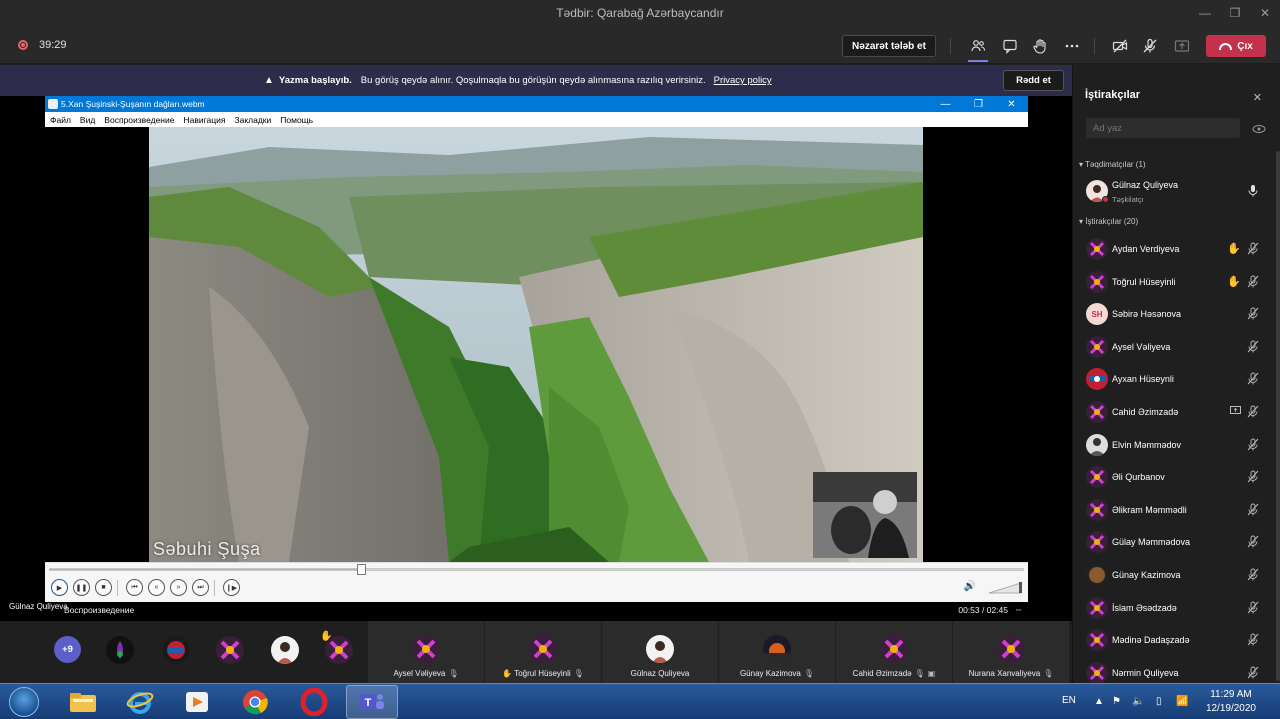  What do you see at coordinates (1147, 444) in the screenshot?
I see `participant-name: Elvin Məmmədov` at bounding box center [1147, 444].